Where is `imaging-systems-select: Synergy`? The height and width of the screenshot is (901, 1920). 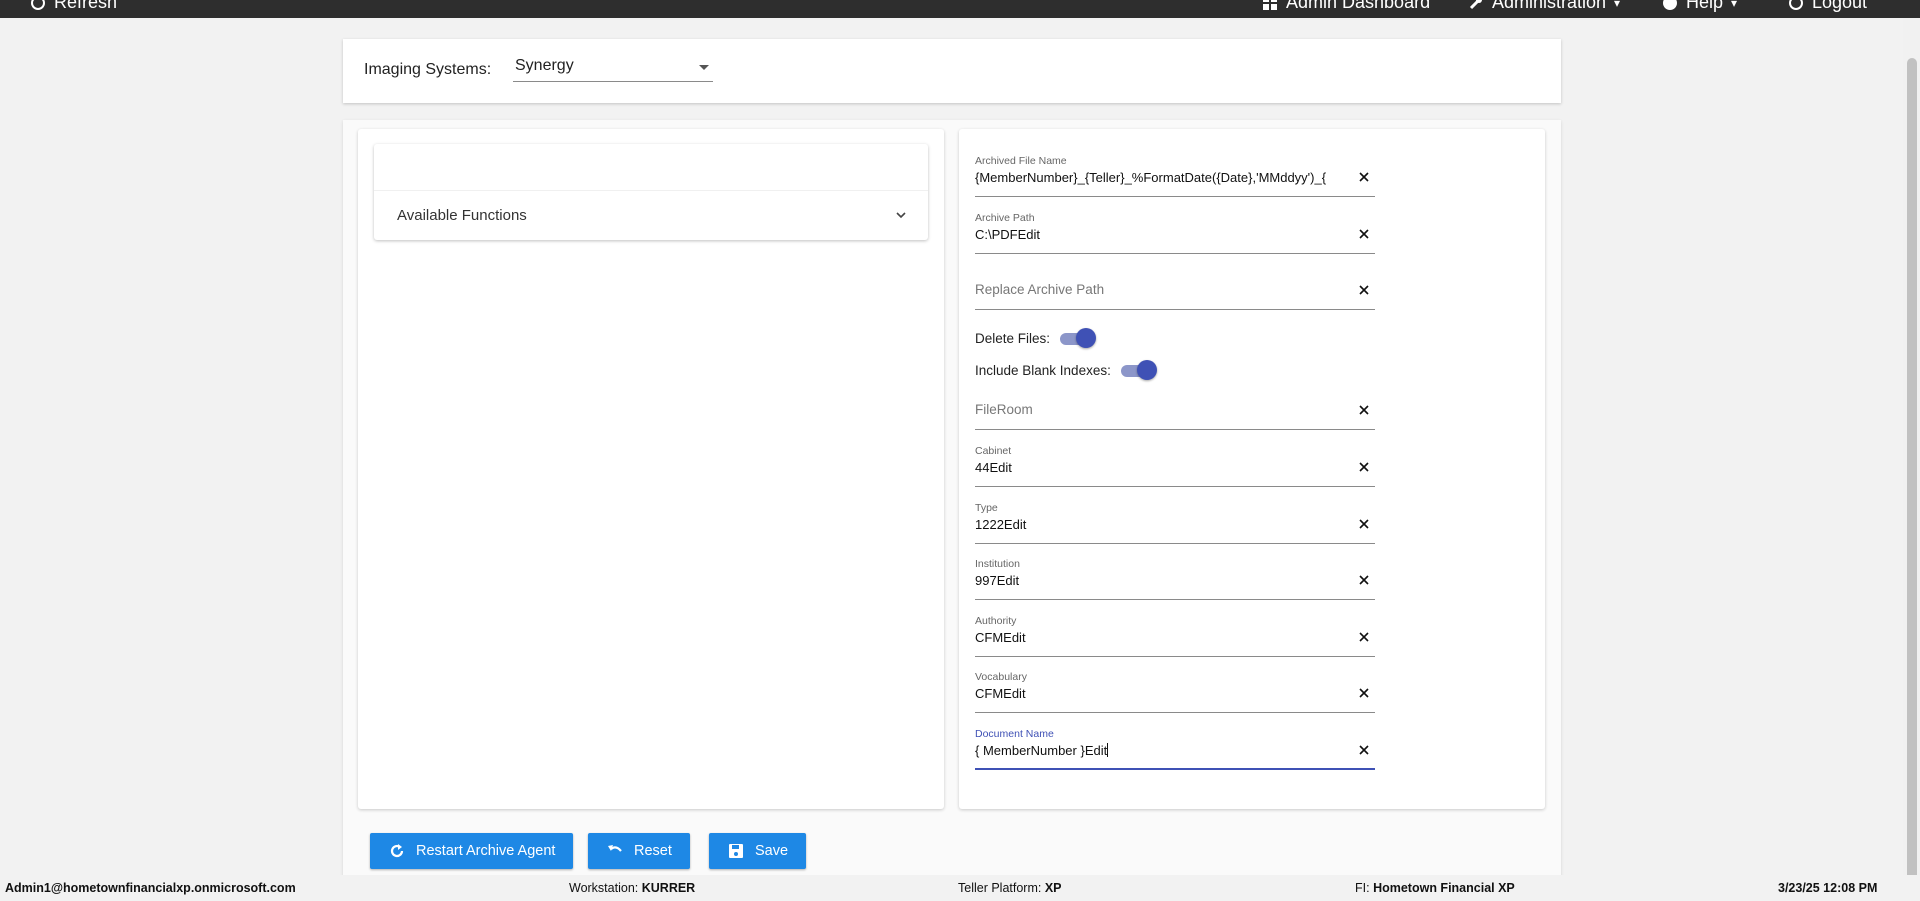 imaging-systems-select: Synergy is located at coordinates (613, 68).